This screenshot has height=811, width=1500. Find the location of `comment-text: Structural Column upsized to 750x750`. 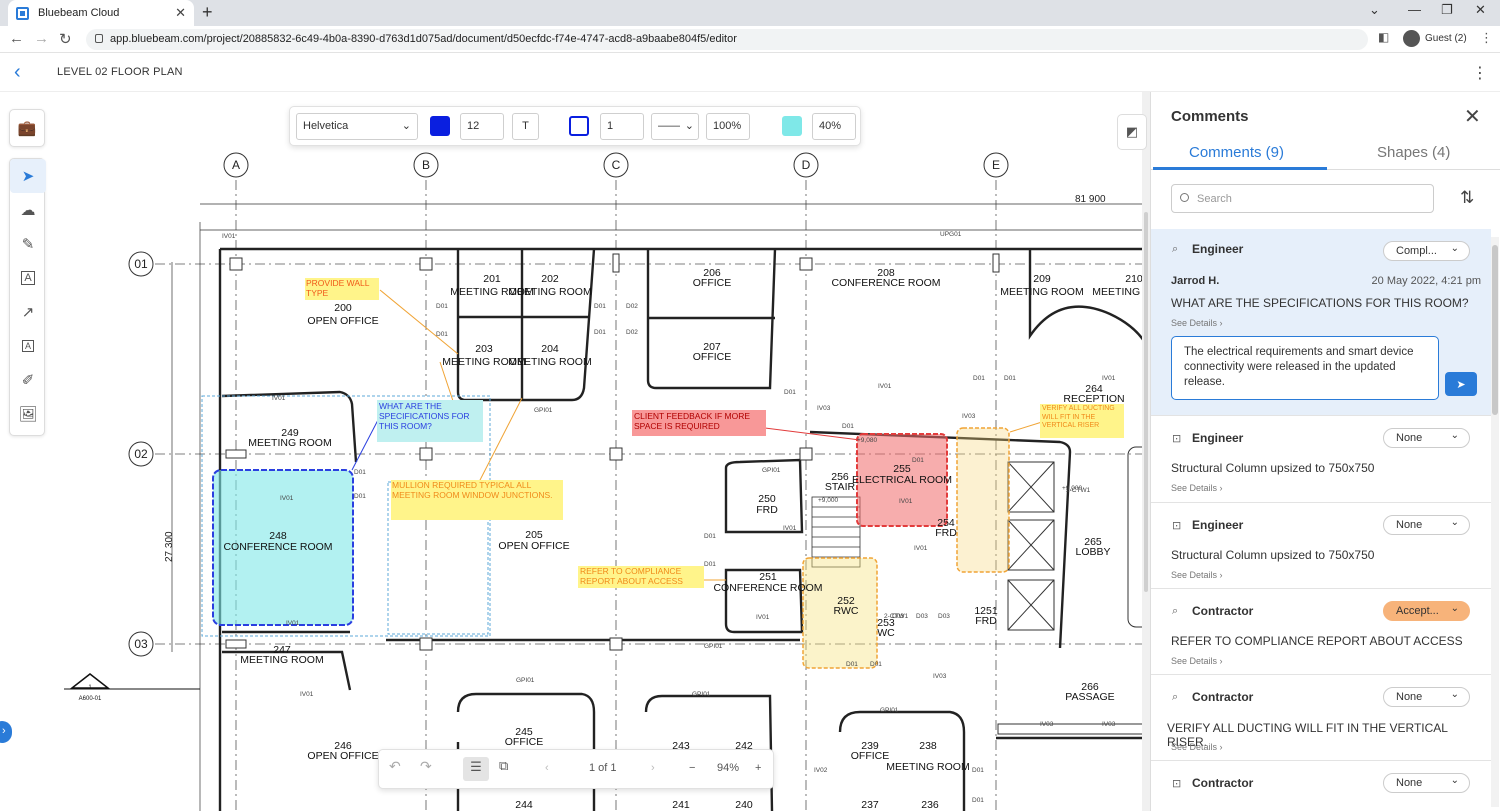

comment-text: Structural Column upsized to 750x750 is located at coordinates (1273, 555).